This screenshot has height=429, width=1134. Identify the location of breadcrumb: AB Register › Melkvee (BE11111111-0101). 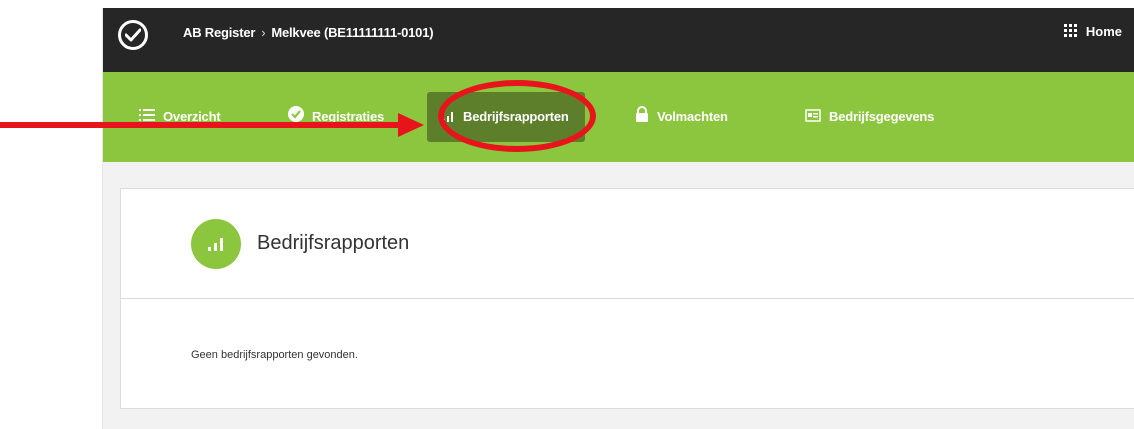
(308, 32).